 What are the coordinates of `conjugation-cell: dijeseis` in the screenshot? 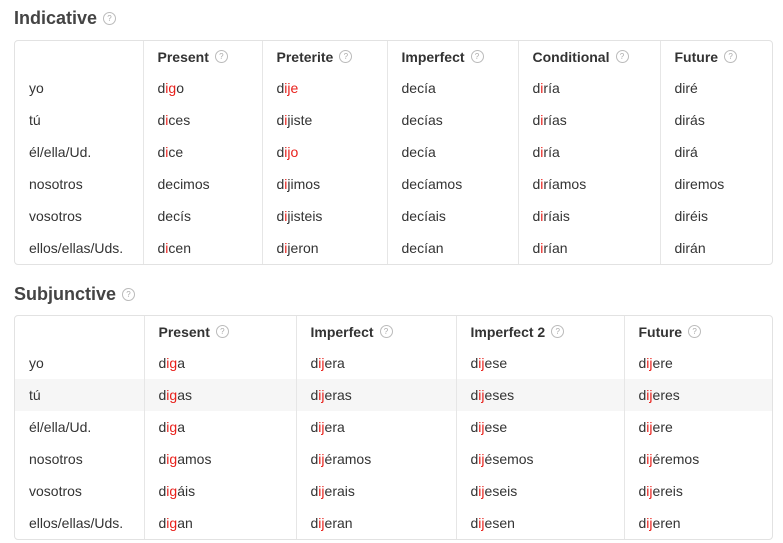 It's located at (539, 491).